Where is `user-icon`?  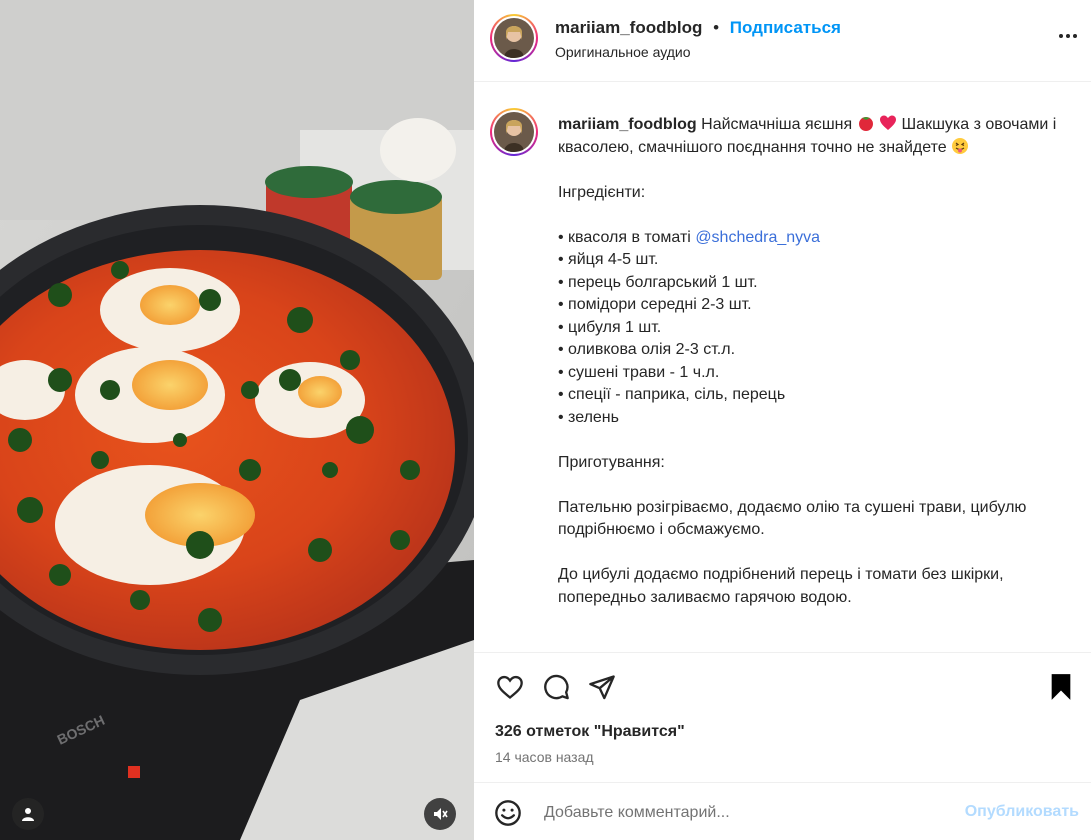 user-icon is located at coordinates (28, 814).